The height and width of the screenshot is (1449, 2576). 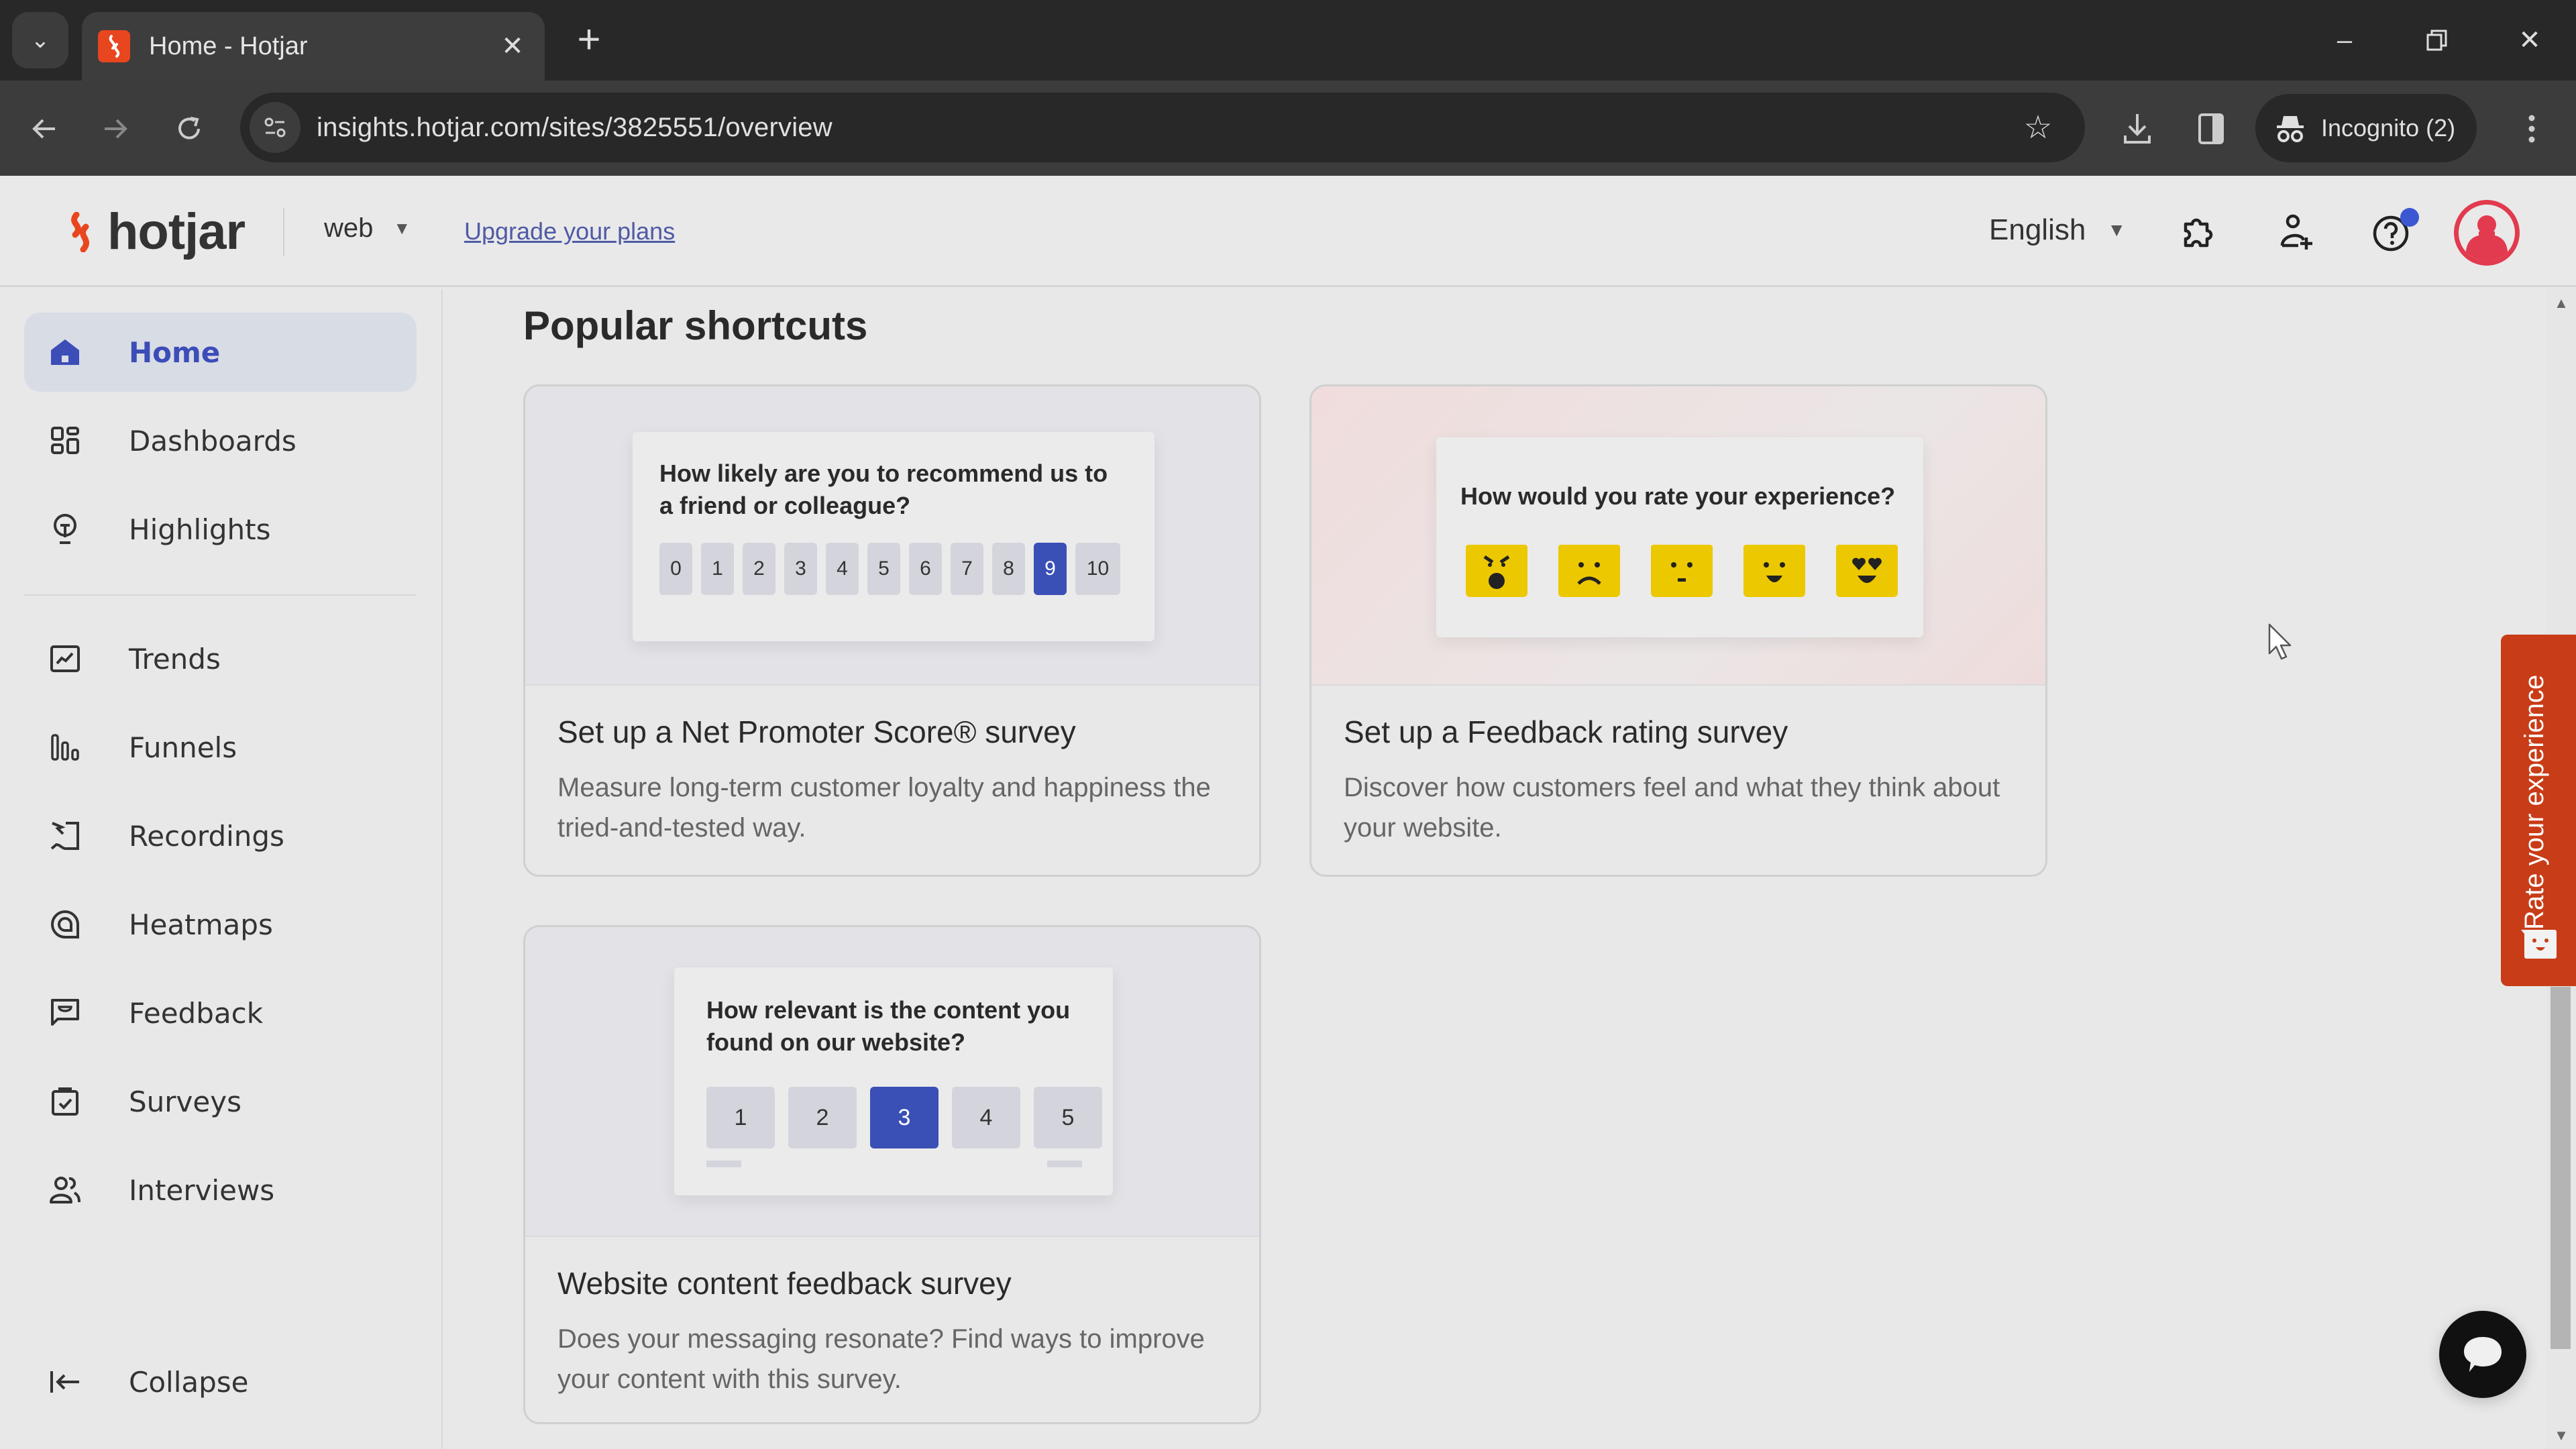 I want to click on sidebar-item-home: Home, so click(x=220, y=352).